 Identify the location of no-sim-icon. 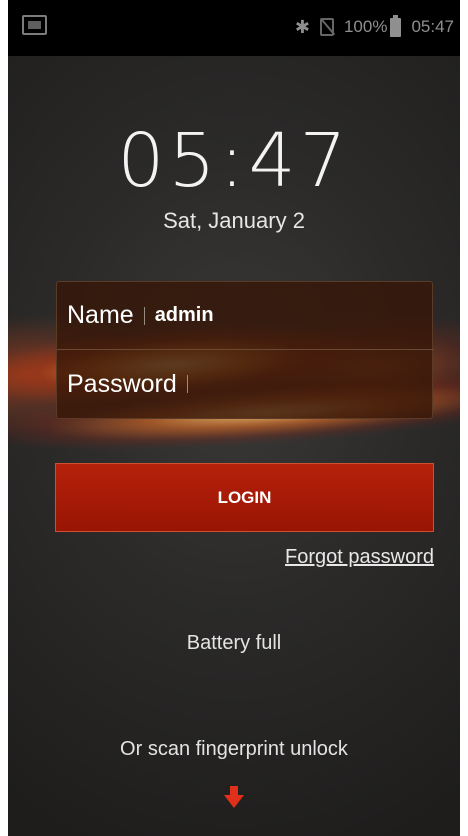
(326, 27).